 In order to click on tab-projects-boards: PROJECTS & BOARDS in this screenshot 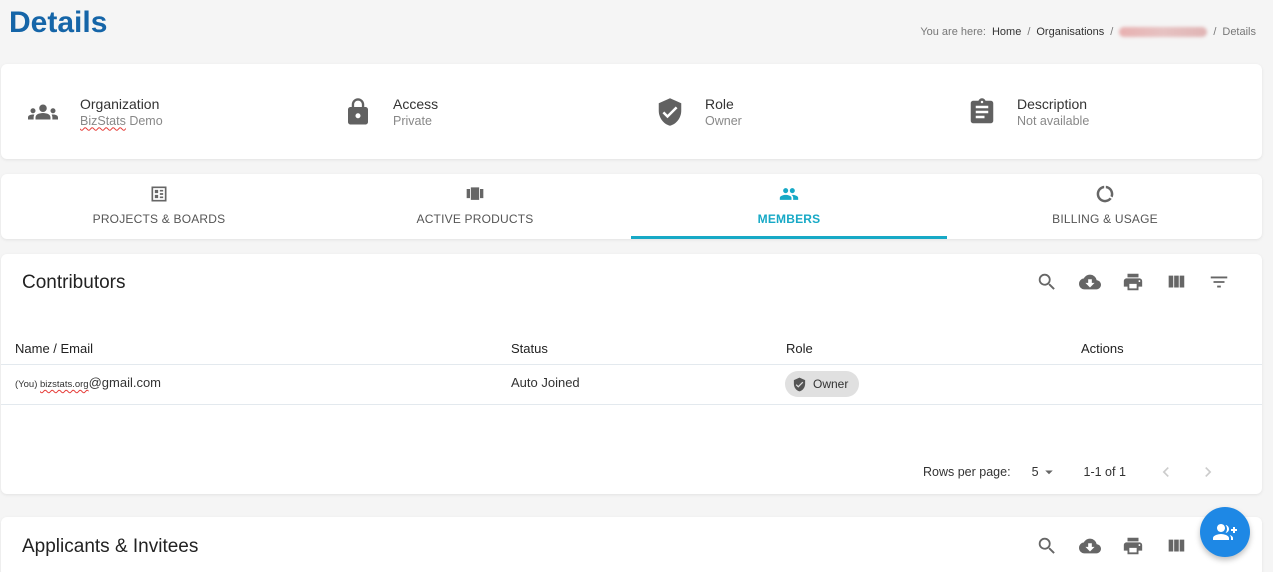, I will do `click(159, 206)`.